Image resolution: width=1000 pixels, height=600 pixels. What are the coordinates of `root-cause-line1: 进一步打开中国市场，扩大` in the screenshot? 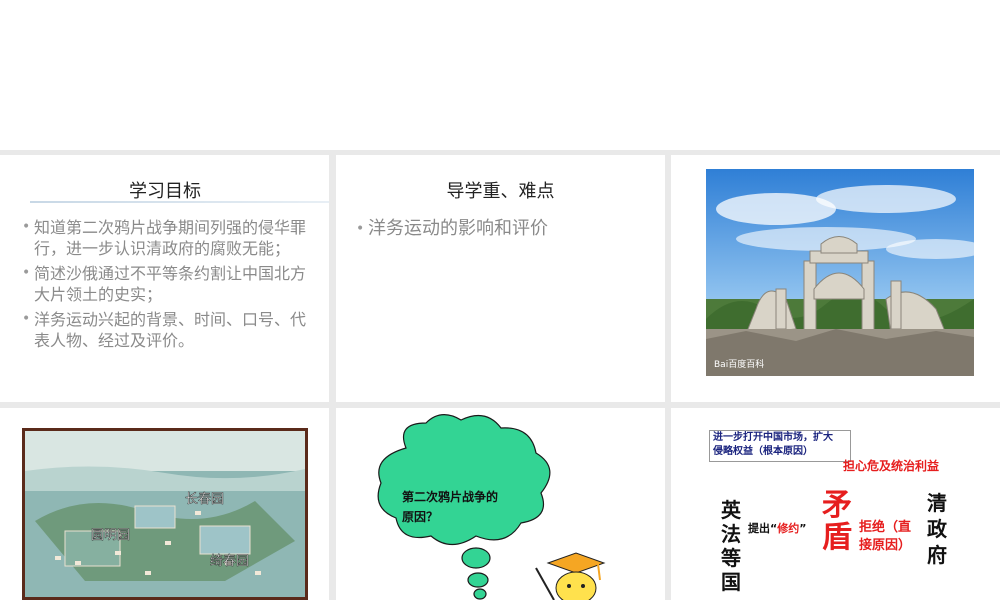 It's located at (773, 437).